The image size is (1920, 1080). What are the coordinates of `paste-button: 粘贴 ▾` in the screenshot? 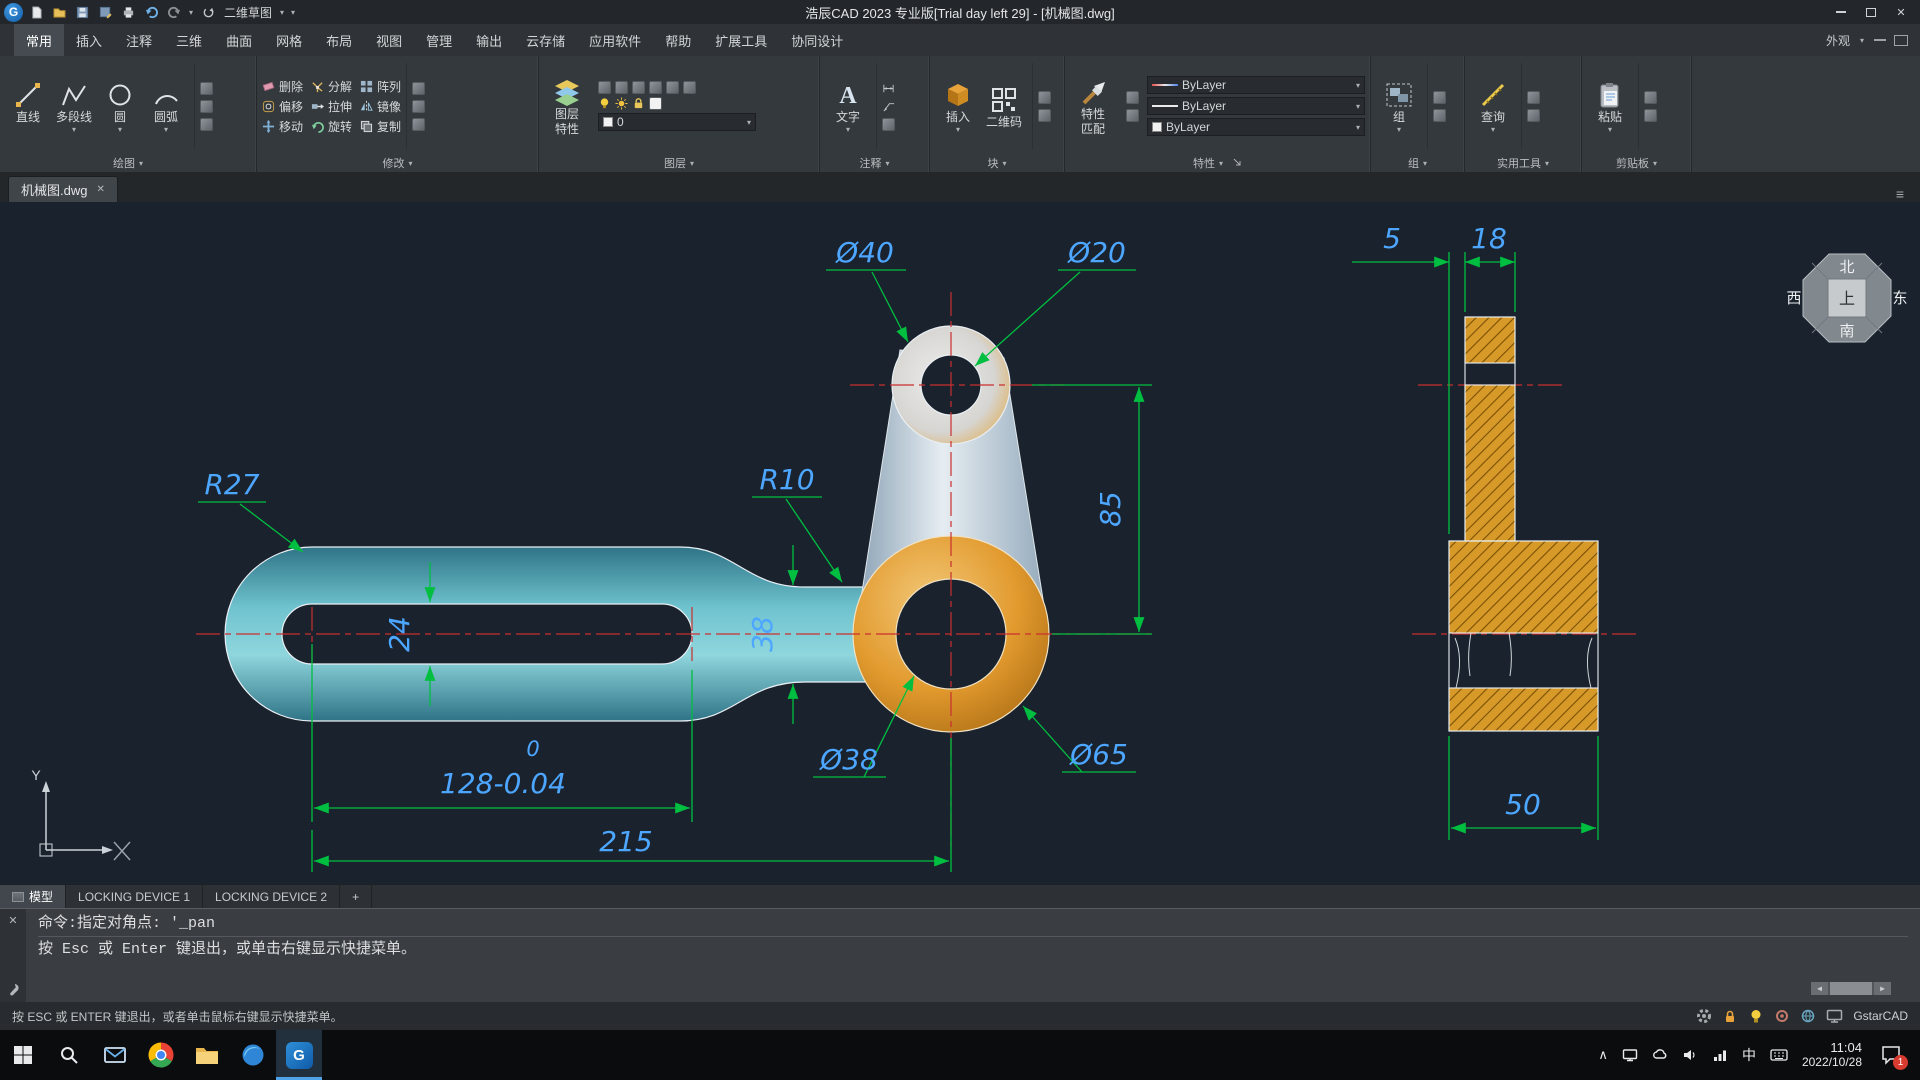 It's located at (1610, 106).